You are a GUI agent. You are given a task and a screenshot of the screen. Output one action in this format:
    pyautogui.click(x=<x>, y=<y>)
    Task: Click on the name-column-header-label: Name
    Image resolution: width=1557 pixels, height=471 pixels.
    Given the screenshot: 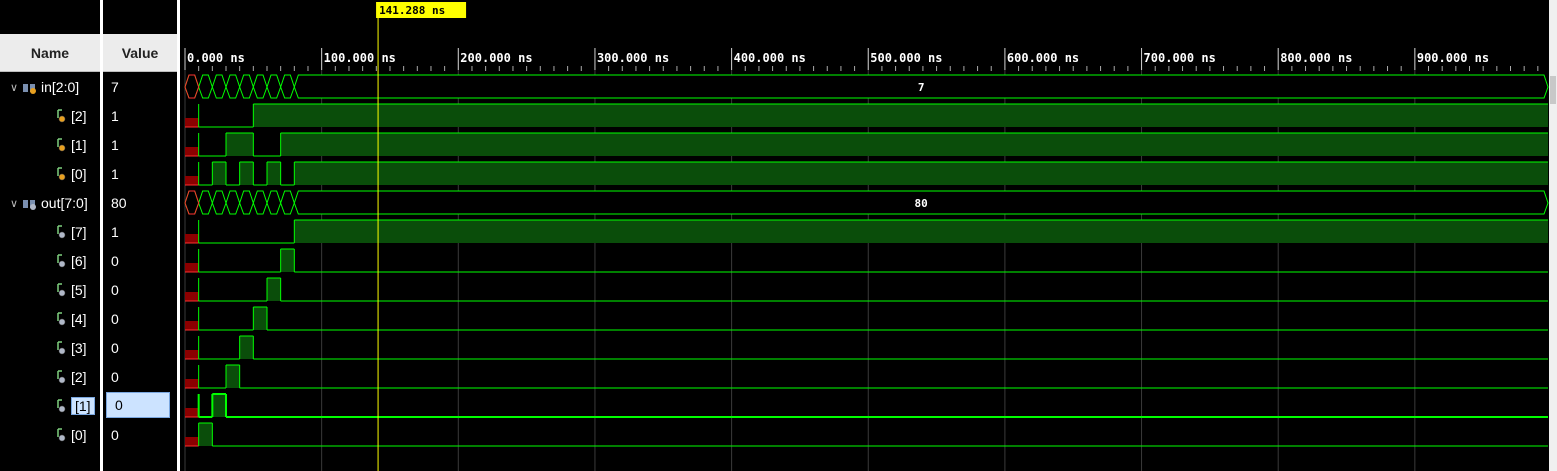 What is the action you would take?
    pyautogui.click(x=50, y=52)
    